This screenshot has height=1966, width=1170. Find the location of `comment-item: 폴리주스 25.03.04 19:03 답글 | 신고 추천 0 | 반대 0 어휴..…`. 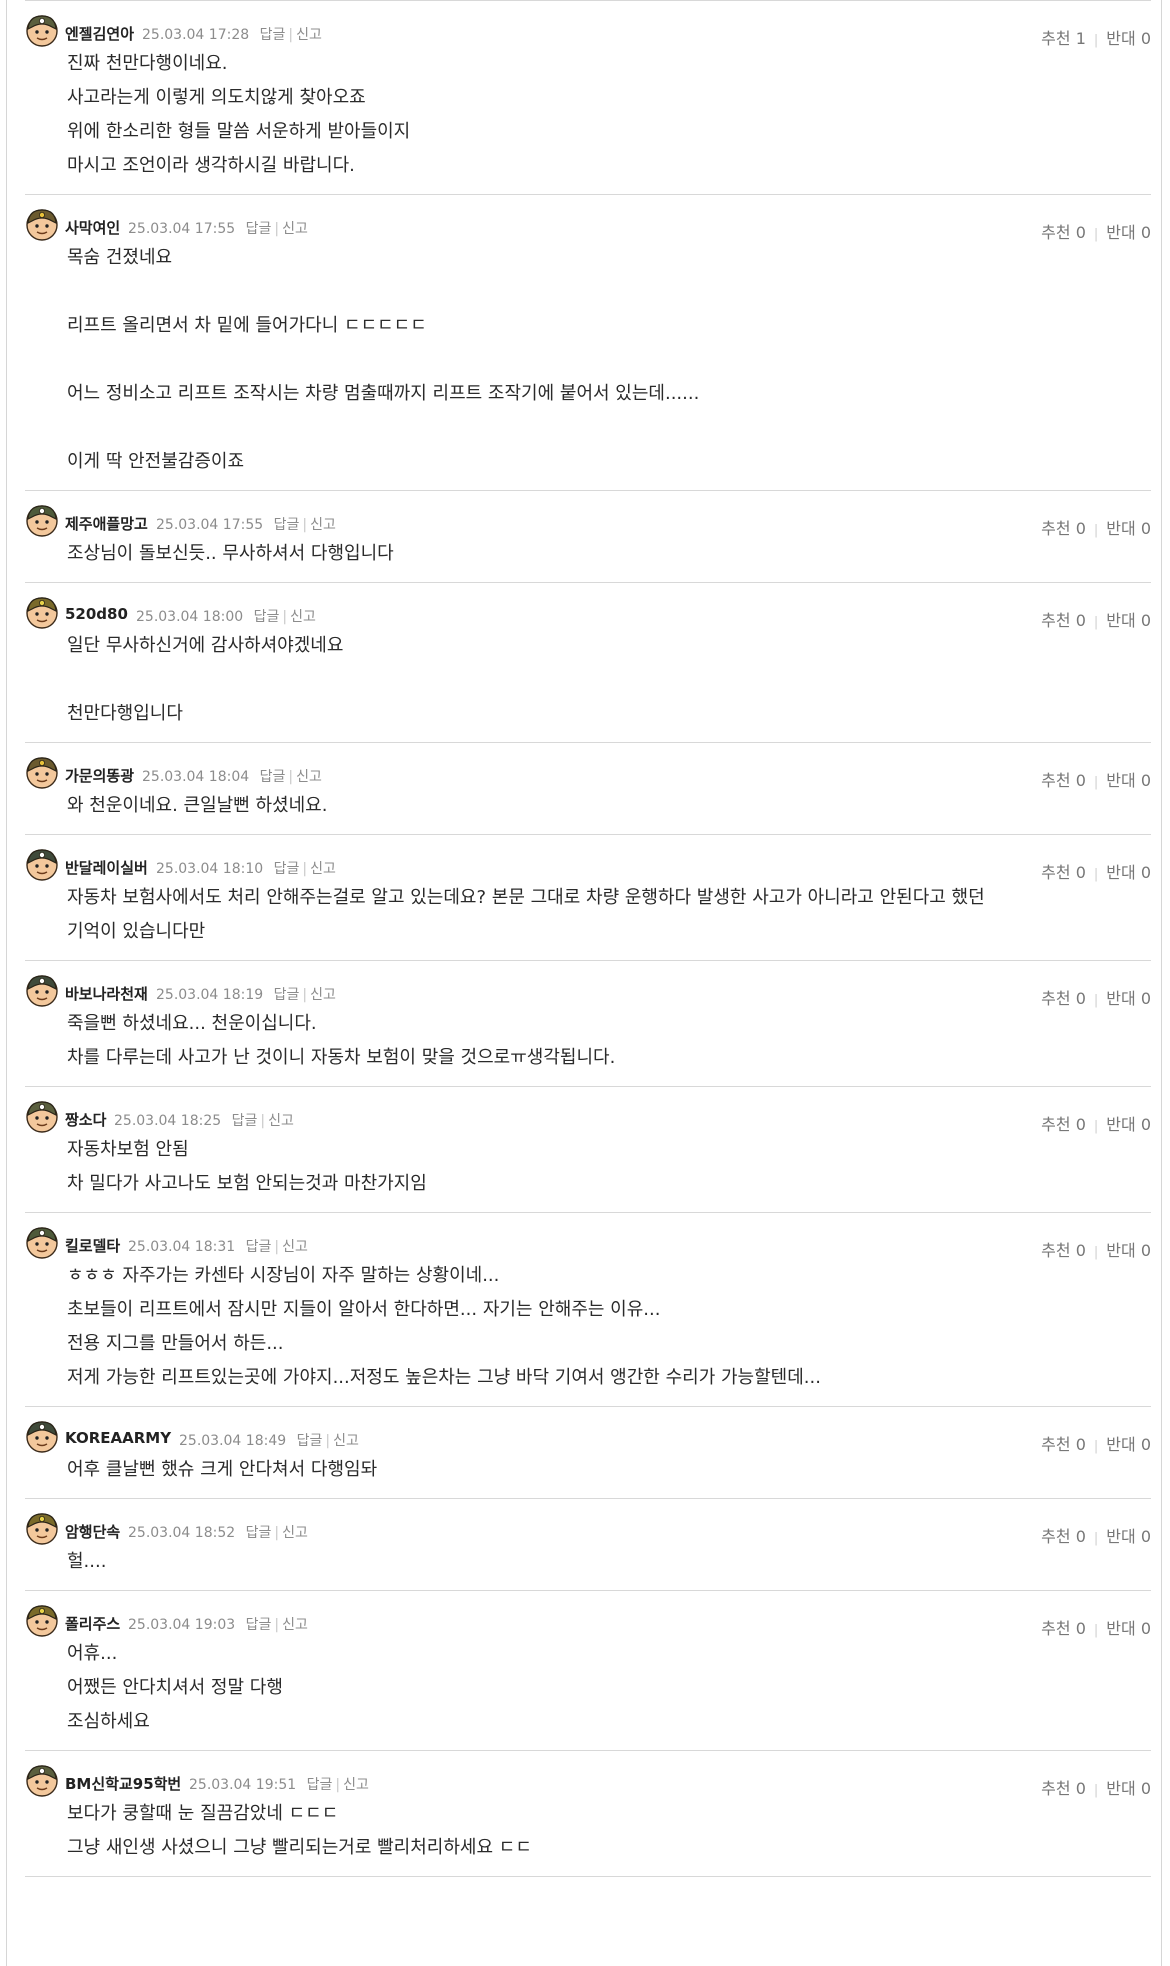

comment-item: 폴리주스 25.03.04 19:03 답글 | 신고 추천 0 | 반대 0 어휴..… is located at coordinates (588, 1671).